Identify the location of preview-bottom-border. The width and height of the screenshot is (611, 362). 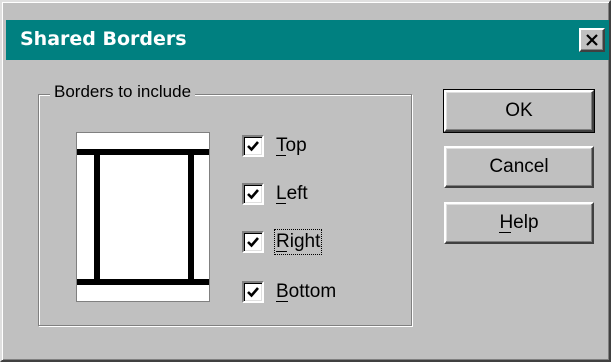
(143, 282).